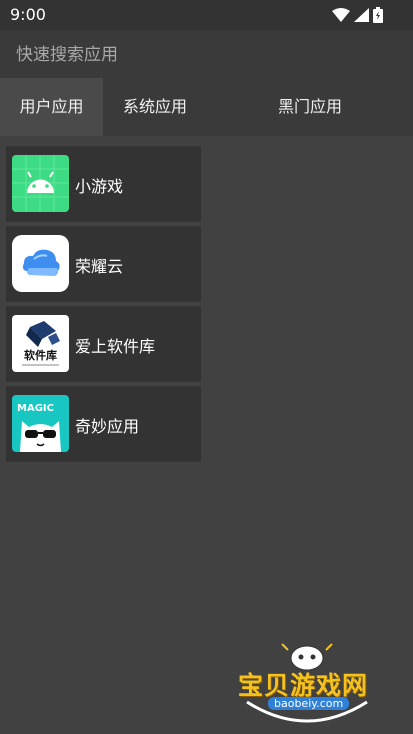  I want to click on app-item-software-library: 软件库 爱上软件库, so click(103, 344).